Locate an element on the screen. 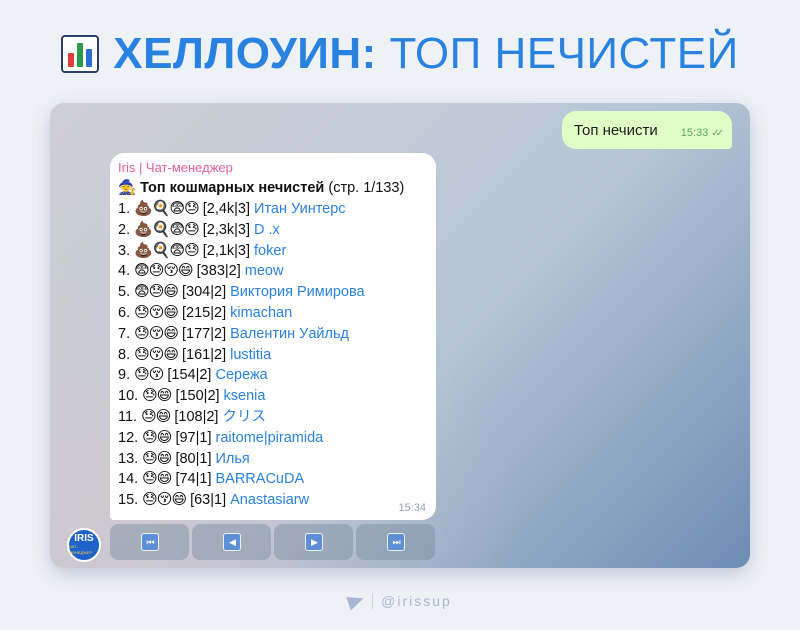 The height and width of the screenshot is (630, 800). score-stats: [63|1] is located at coordinates (208, 500).